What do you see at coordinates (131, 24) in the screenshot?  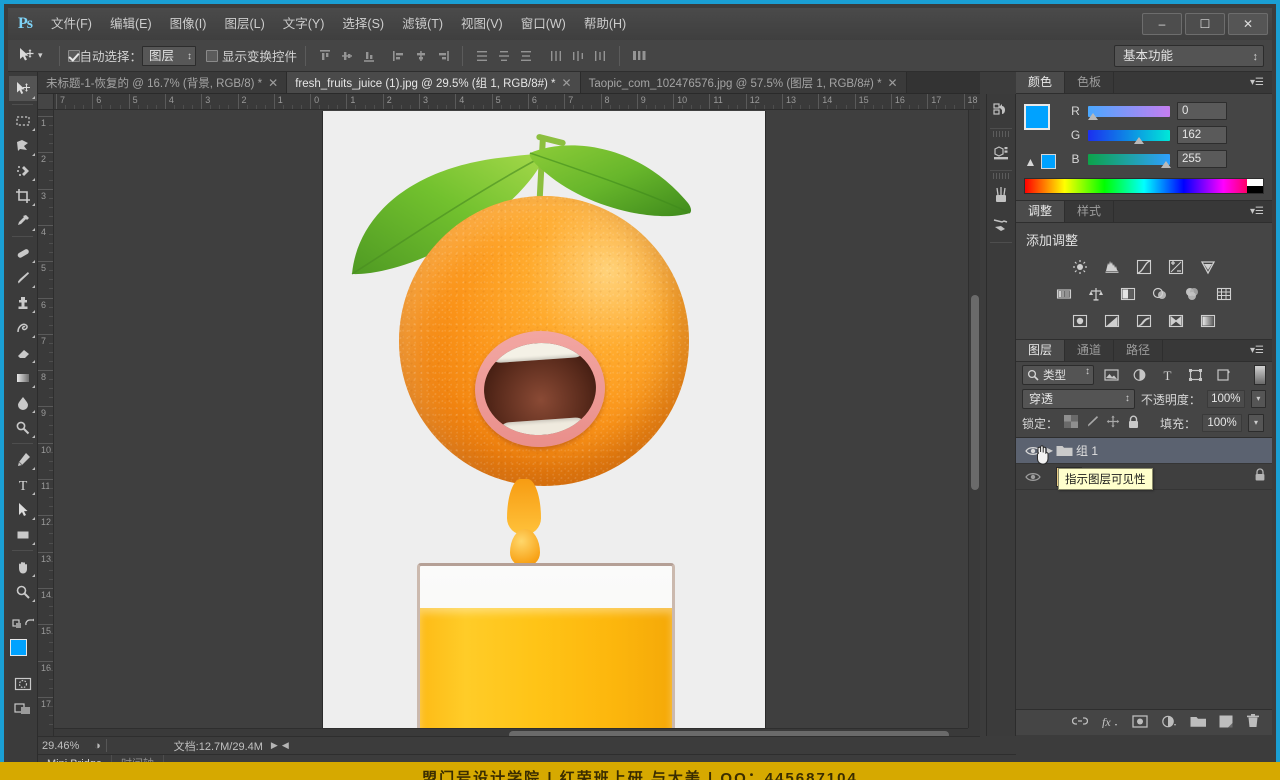 I see `menu-edit: 编辑(E)` at bounding box center [131, 24].